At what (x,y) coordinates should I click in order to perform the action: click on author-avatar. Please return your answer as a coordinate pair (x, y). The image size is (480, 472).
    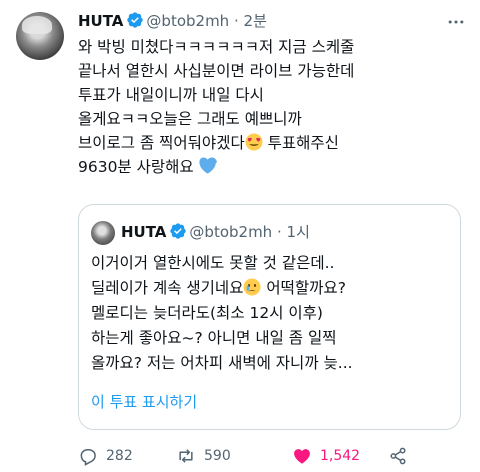
    Looking at the image, I should click on (40, 36).